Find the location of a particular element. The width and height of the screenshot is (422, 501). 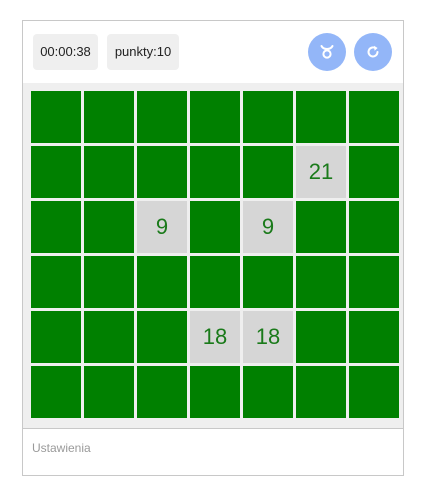

timer-display: 00:00:38 is located at coordinates (65, 52).